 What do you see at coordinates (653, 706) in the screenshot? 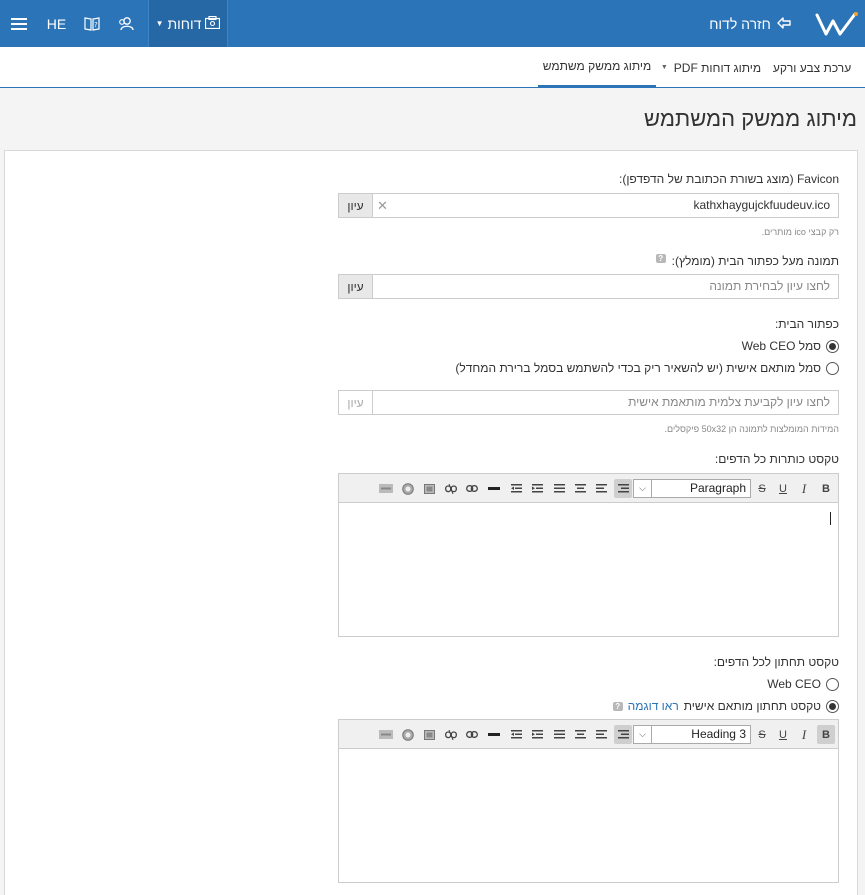
I see `see-example-link: ראו דוגמה` at bounding box center [653, 706].